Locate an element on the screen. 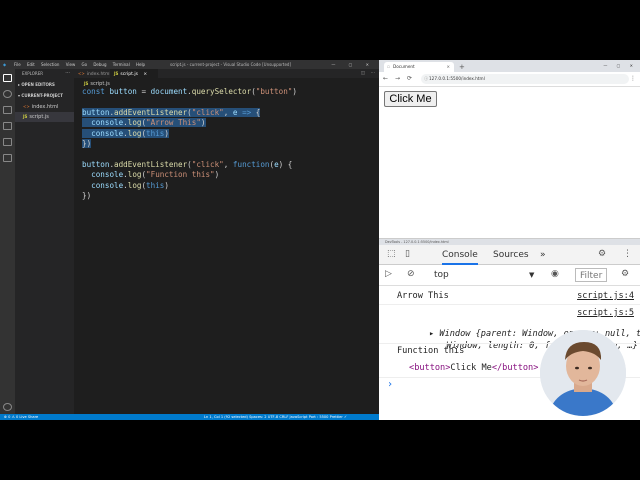 Image resolution: width=640 pixels, height=480 pixels. browser-toolbar: ← → ⟳ ⓘ 127.0.0.1:5500/index.html ⋮ is located at coordinates (509, 79).